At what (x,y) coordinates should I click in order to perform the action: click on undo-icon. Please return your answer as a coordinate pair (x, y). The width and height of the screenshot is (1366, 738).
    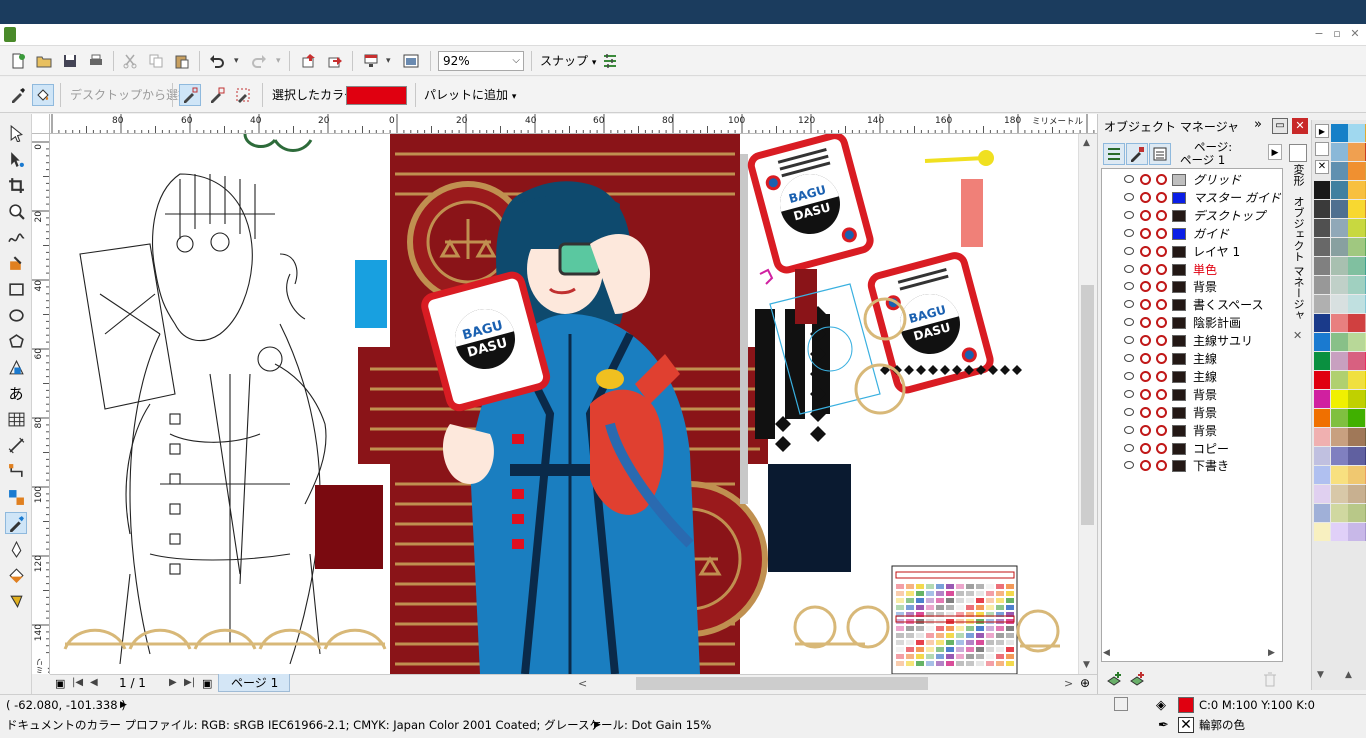
    Looking at the image, I should click on (217, 61).